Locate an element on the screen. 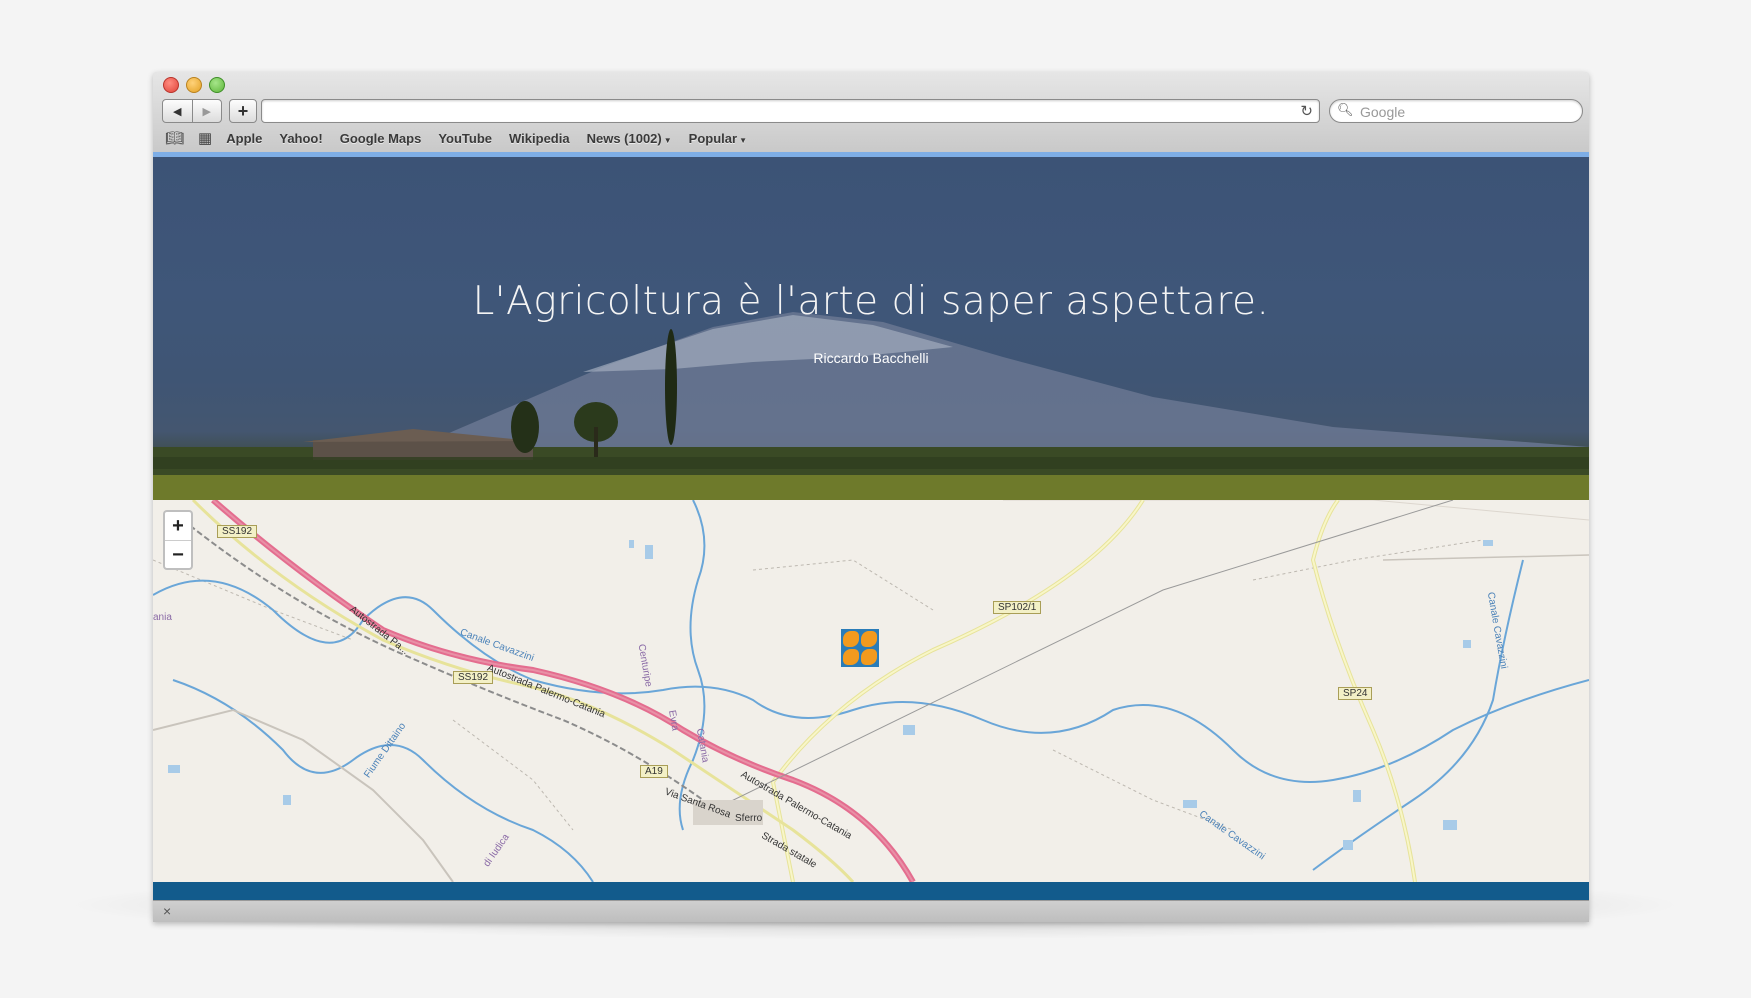  bookmark-news-folder: News (1002) ▼ is located at coordinates (629, 138).